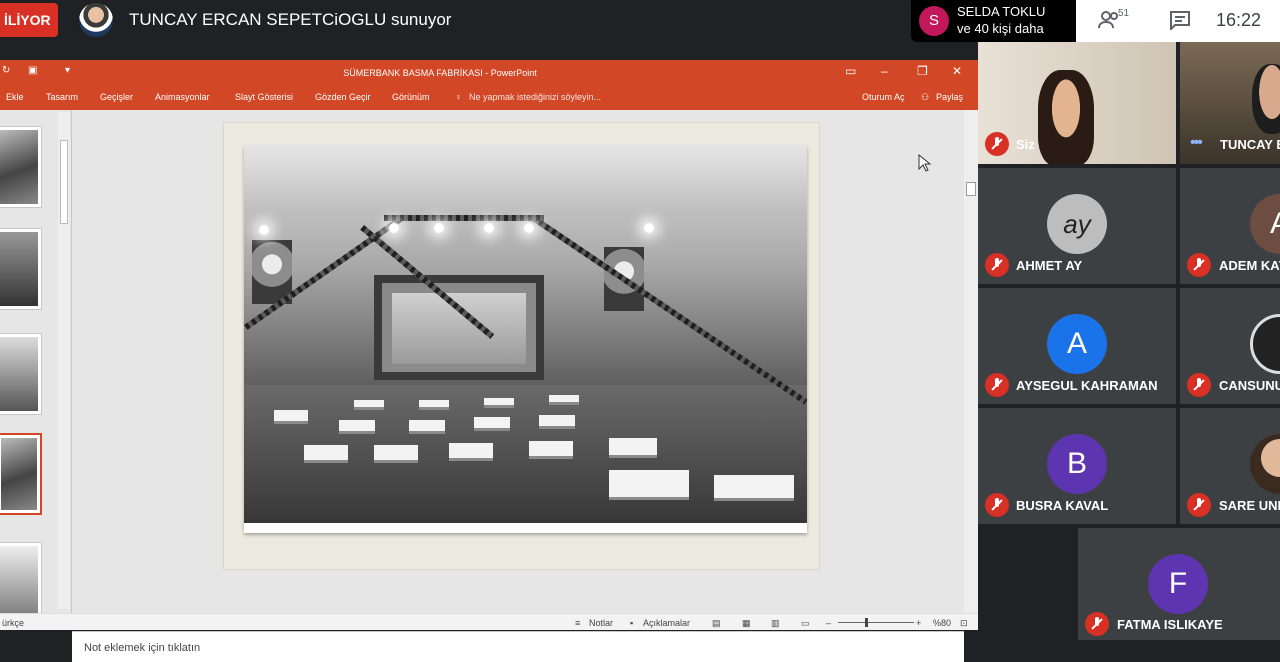 Image resolution: width=1280 pixels, height=662 pixels. What do you see at coordinates (1109, 20) in the screenshot?
I see `people-icon` at bounding box center [1109, 20].